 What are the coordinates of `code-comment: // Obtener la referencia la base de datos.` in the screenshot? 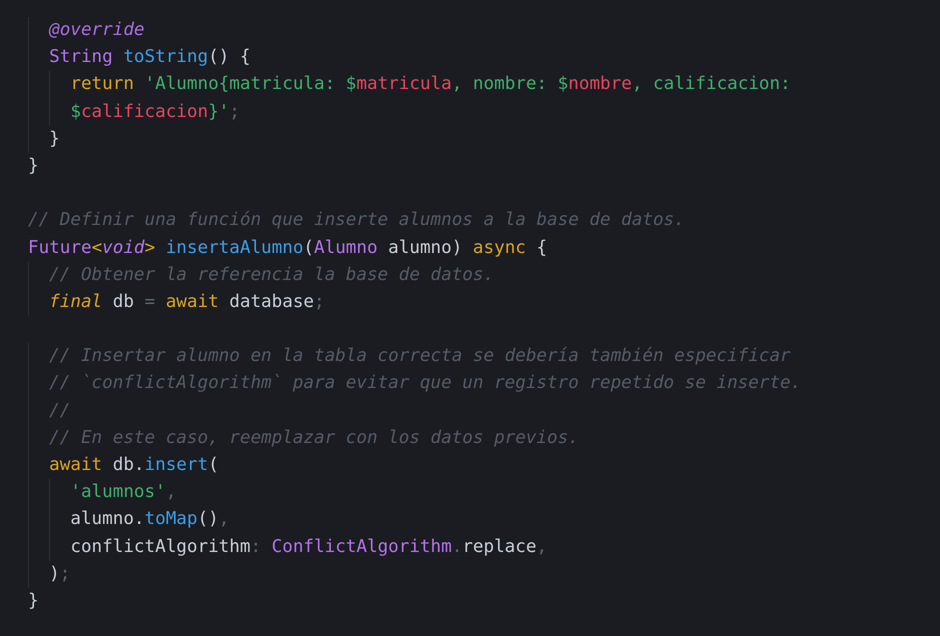 It's located at (271, 275).